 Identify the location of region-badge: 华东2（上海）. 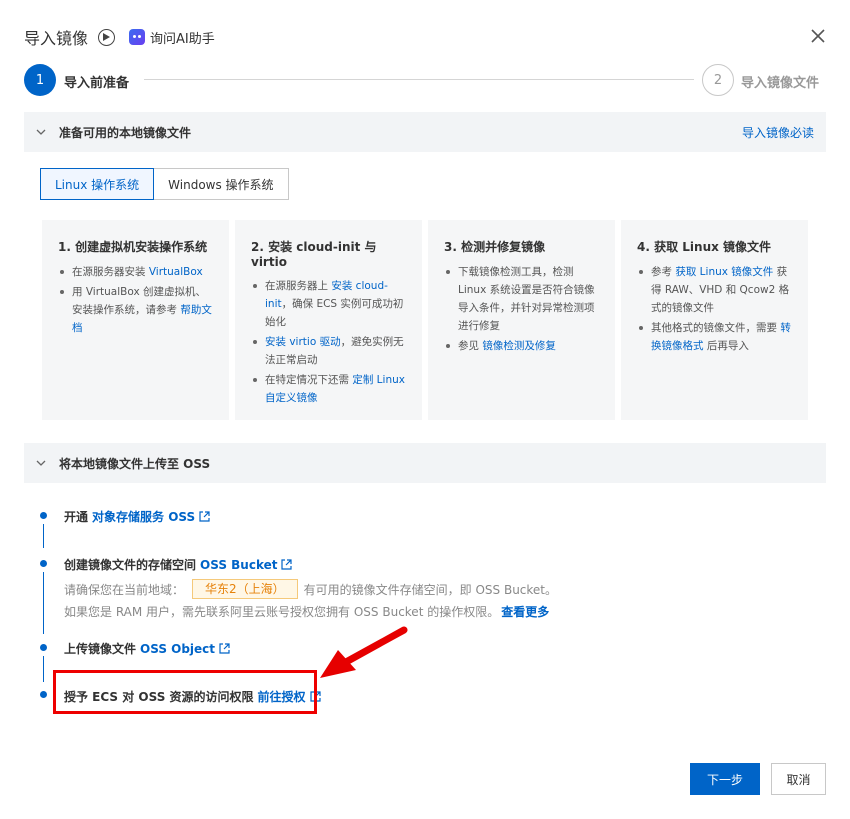
(245, 589).